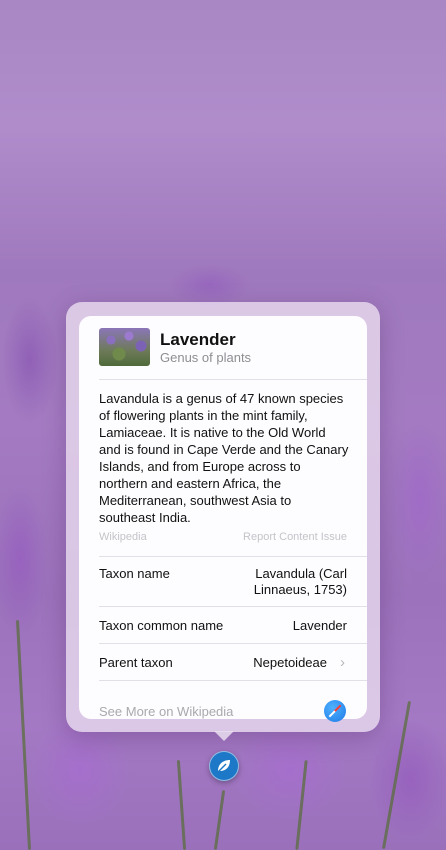 This screenshot has height=850, width=446. Describe the element at coordinates (198, 339) in the screenshot. I see `page-title: Lavender` at that location.